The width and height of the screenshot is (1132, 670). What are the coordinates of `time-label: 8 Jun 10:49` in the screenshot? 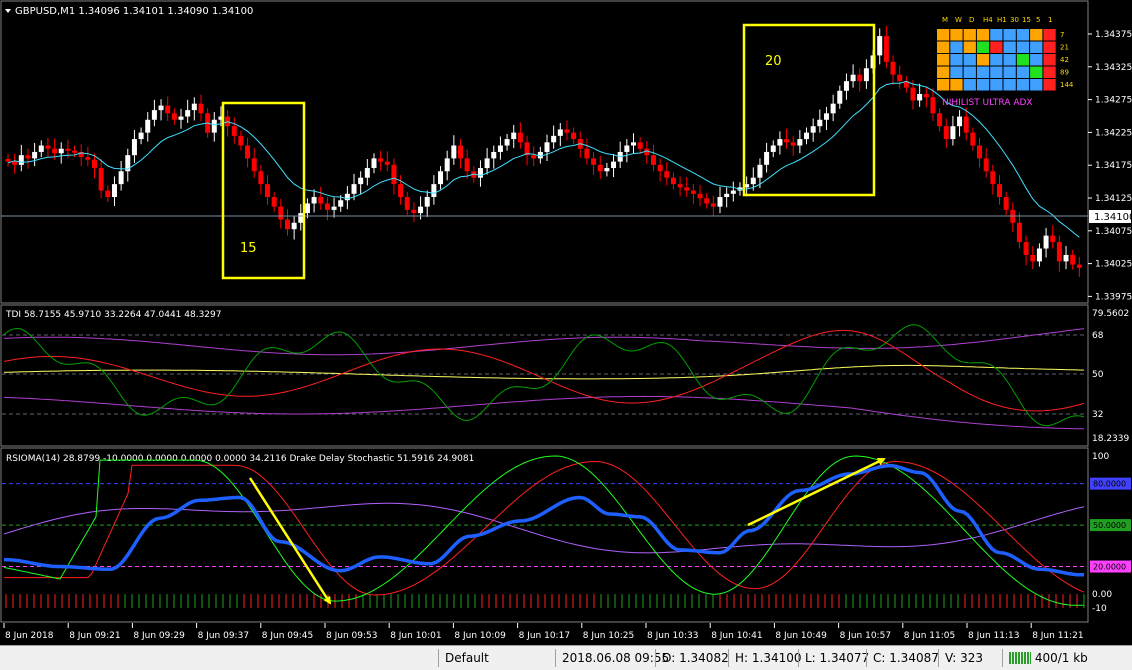 It's located at (801, 636).